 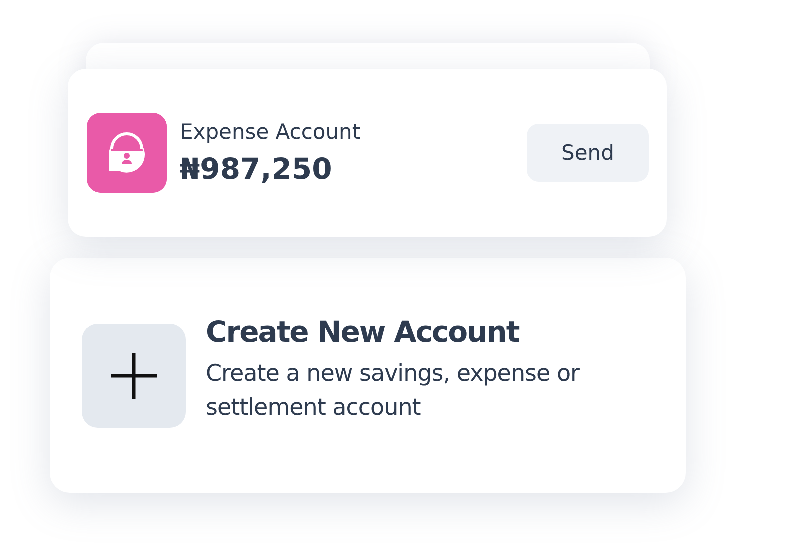 What do you see at coordinates (393, 391) in the screenshot?
I see `create-account-description: Create a new savings, expense or settlement account` at bounding box center [393, 391].